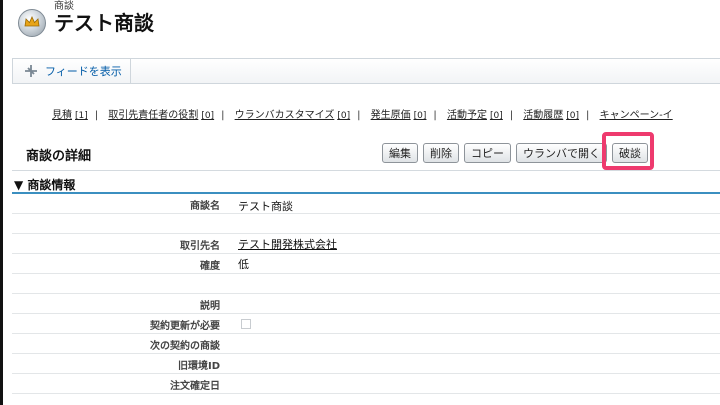 The width and height of the screenshot is (720, 405). What do you see at coordinates (185, 326) in the screenshot?
I see `field-label: 契約更新が必要` at bounding box center [185, 326].